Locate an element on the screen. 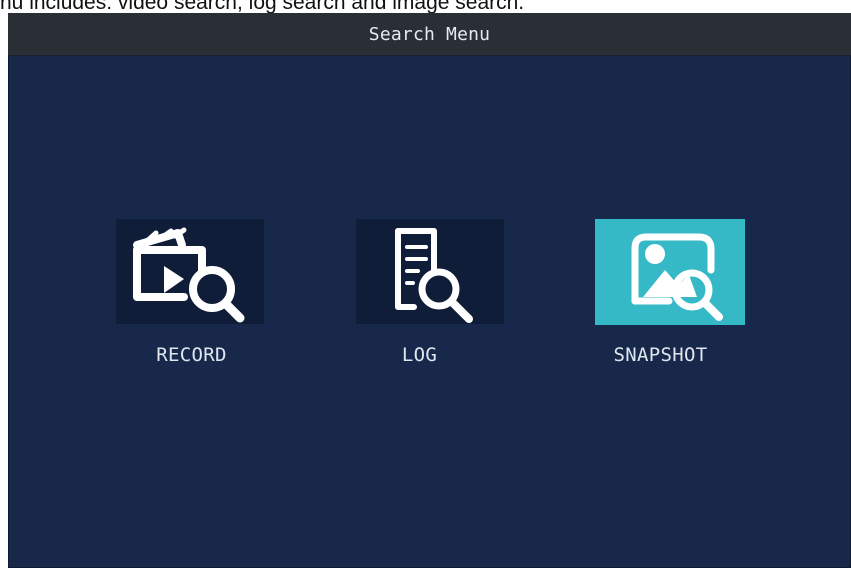  window-title: Search Menu is located at coordinates (429, 34).